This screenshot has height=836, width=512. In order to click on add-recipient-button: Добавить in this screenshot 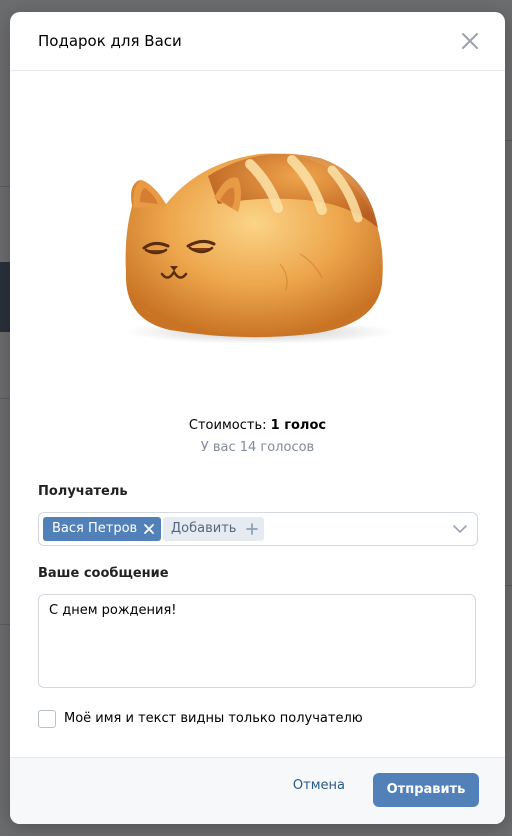, I will do `click(214, 529)`.